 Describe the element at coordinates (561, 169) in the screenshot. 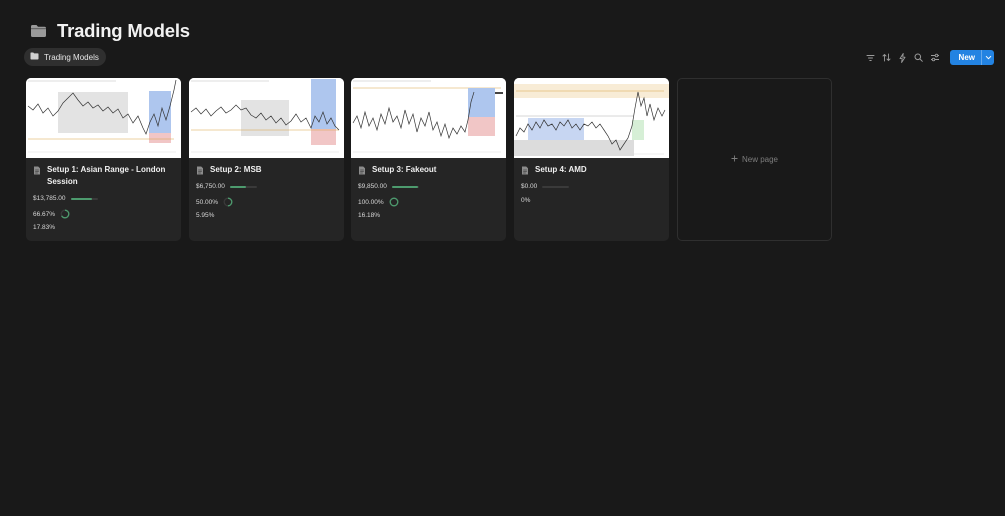

I see `card-title-text: Setup 4: AMD` at that location.